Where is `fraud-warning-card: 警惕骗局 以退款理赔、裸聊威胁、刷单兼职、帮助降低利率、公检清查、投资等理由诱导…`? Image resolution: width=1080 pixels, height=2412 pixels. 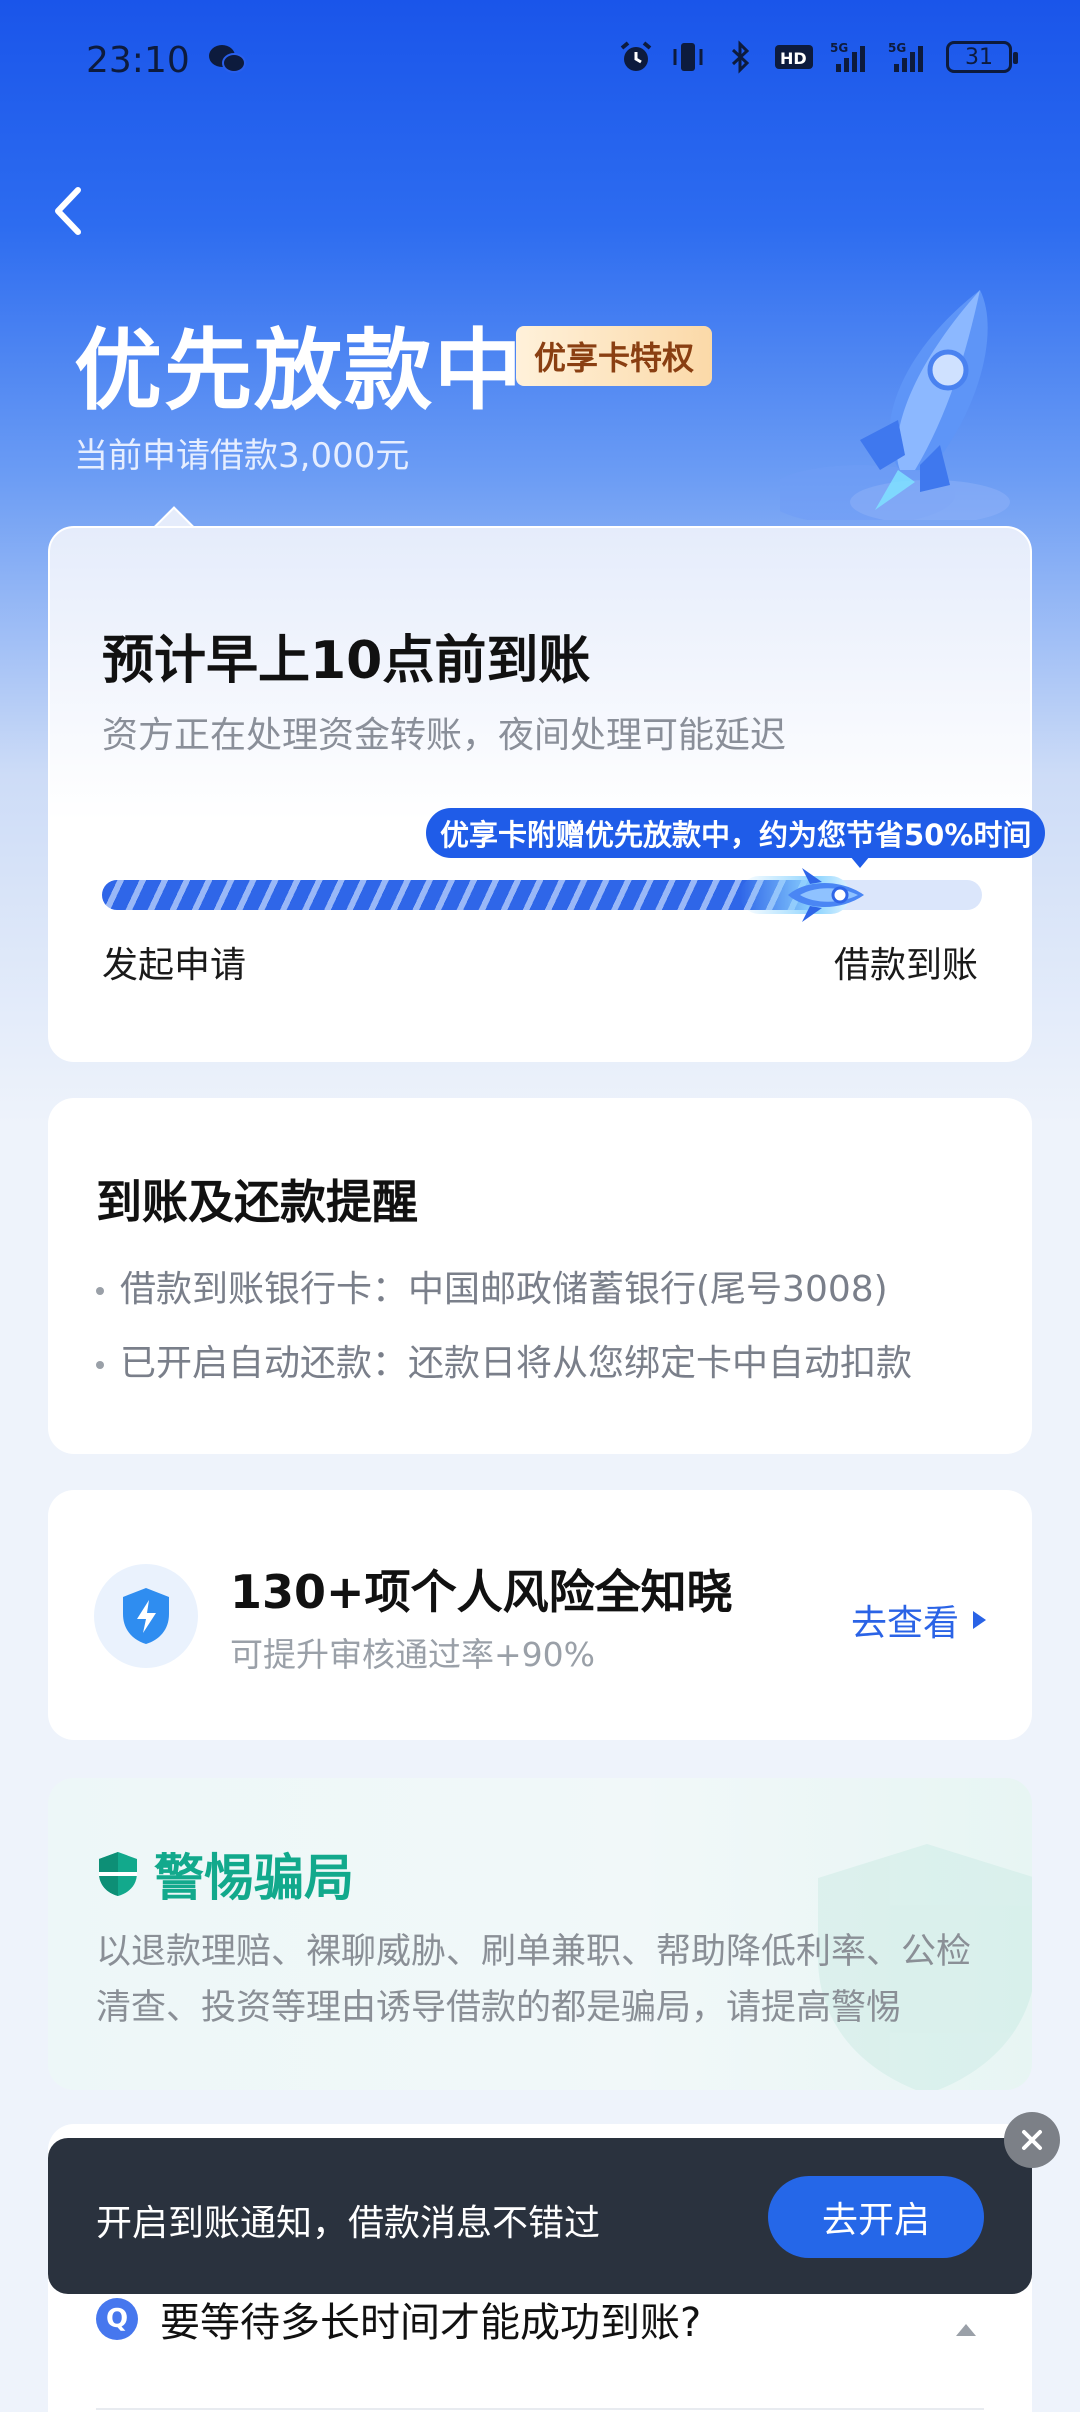
fraud-warning-card: 警惕骗局 以退款理赔、裸聊威胁、刷单兼职、帮助降低利率、公检清查、投资等理由诱导… is located at coordinates (540, 1934).